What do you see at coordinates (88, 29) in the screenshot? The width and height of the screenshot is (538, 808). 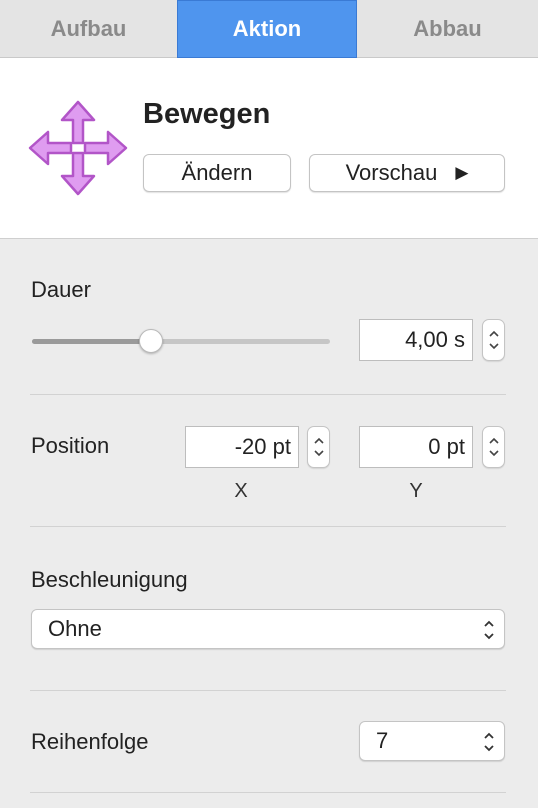 I see `tab-aufbau: Aufbau` at bounding box center [88, 29].